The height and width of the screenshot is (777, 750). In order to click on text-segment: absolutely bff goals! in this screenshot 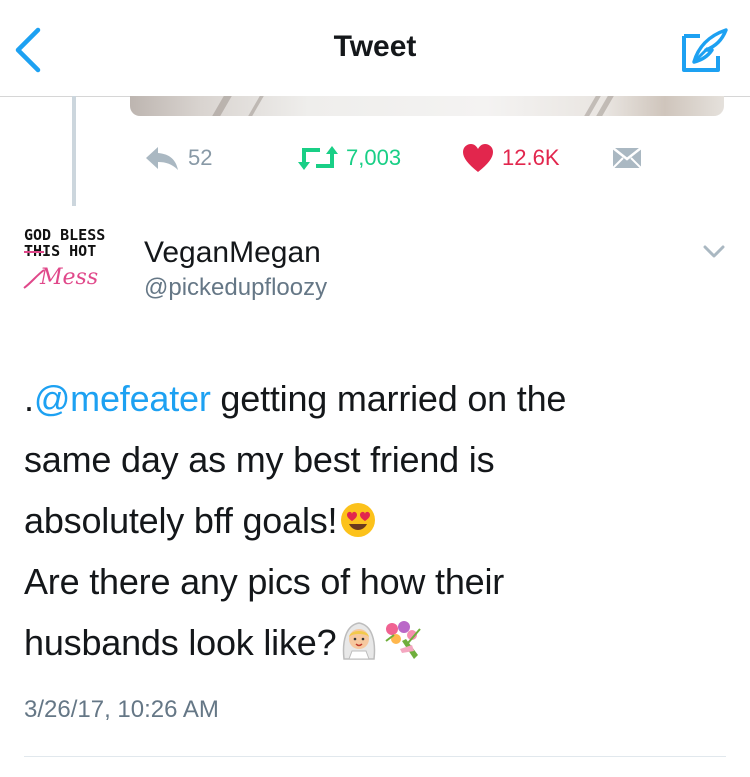, I will do `click(181, 520)`.